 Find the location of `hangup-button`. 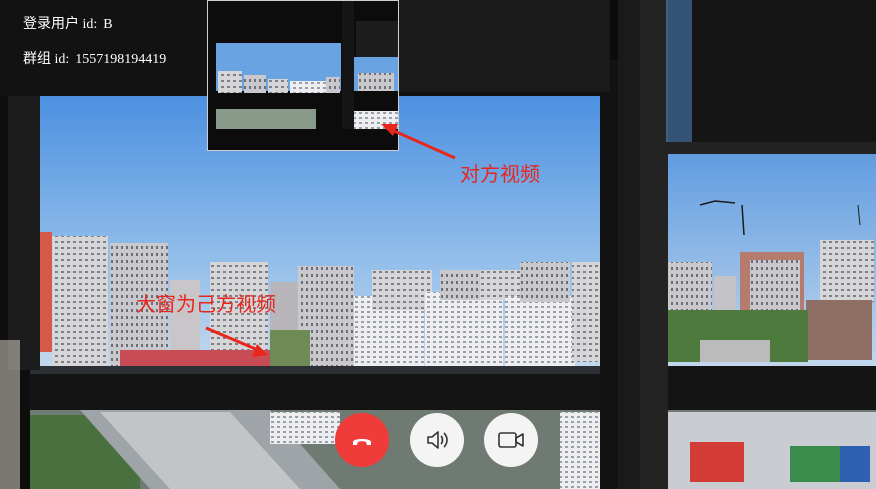

hangup-button is located at coordinates (362, 440).